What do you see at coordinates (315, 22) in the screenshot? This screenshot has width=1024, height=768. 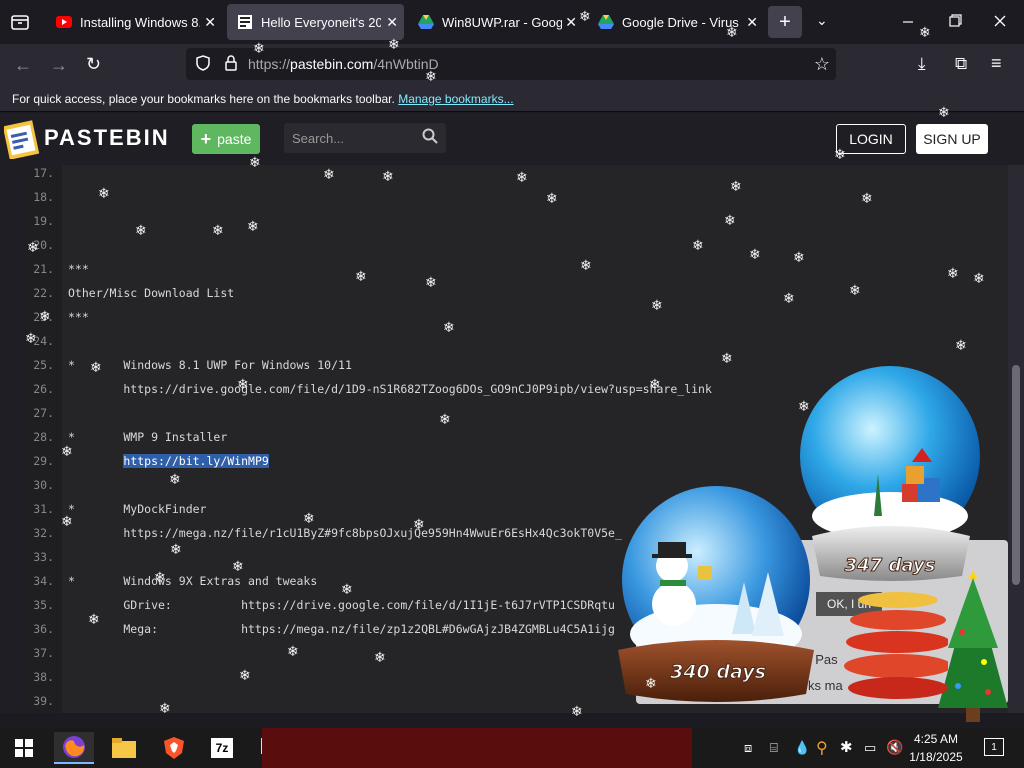 I see `tab-pastebin: Hello Everyoneit's 2013 ✕` at bounding box center [315, 22].